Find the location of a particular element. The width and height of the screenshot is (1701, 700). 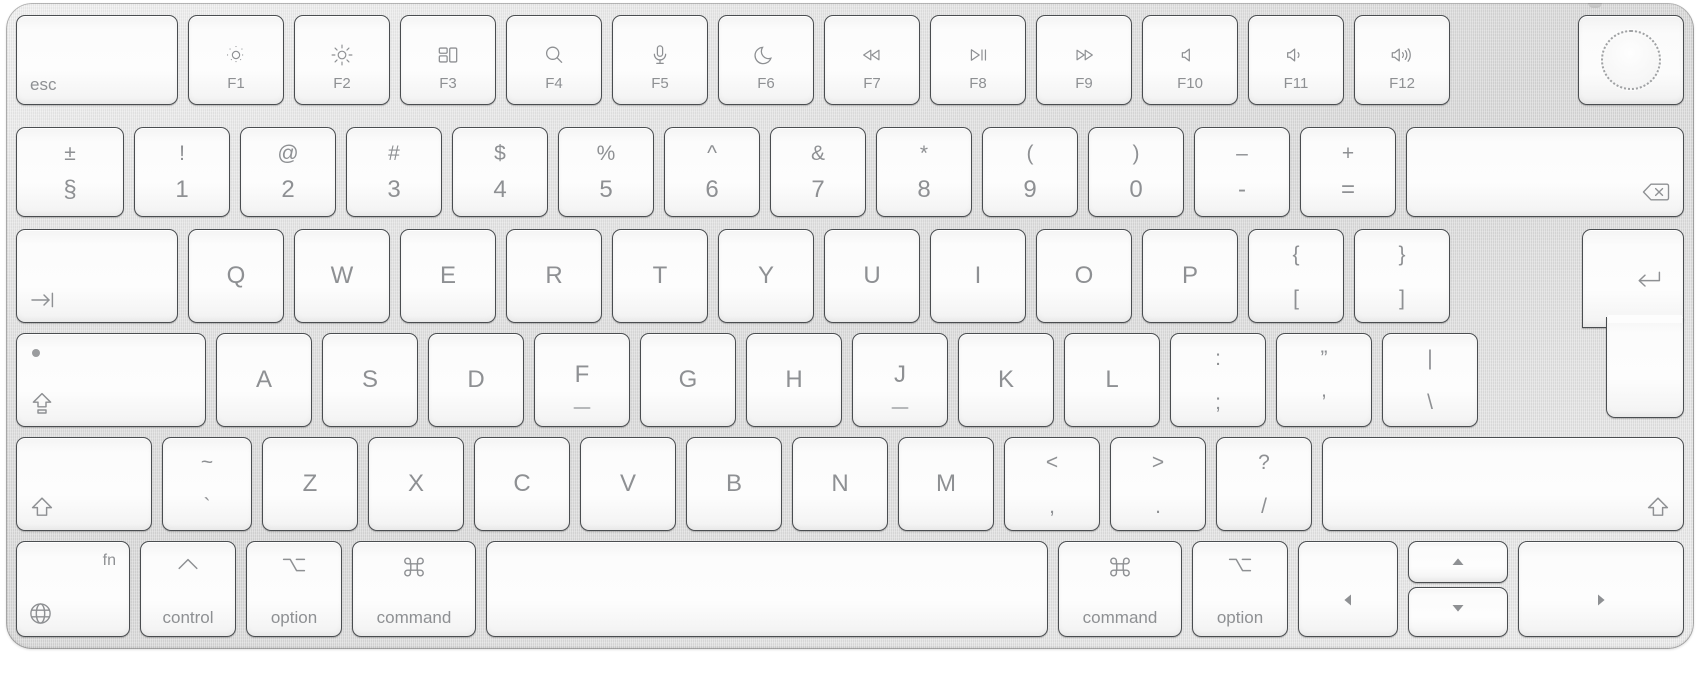

key-arrow-right is located at coordinates (1601, 589).